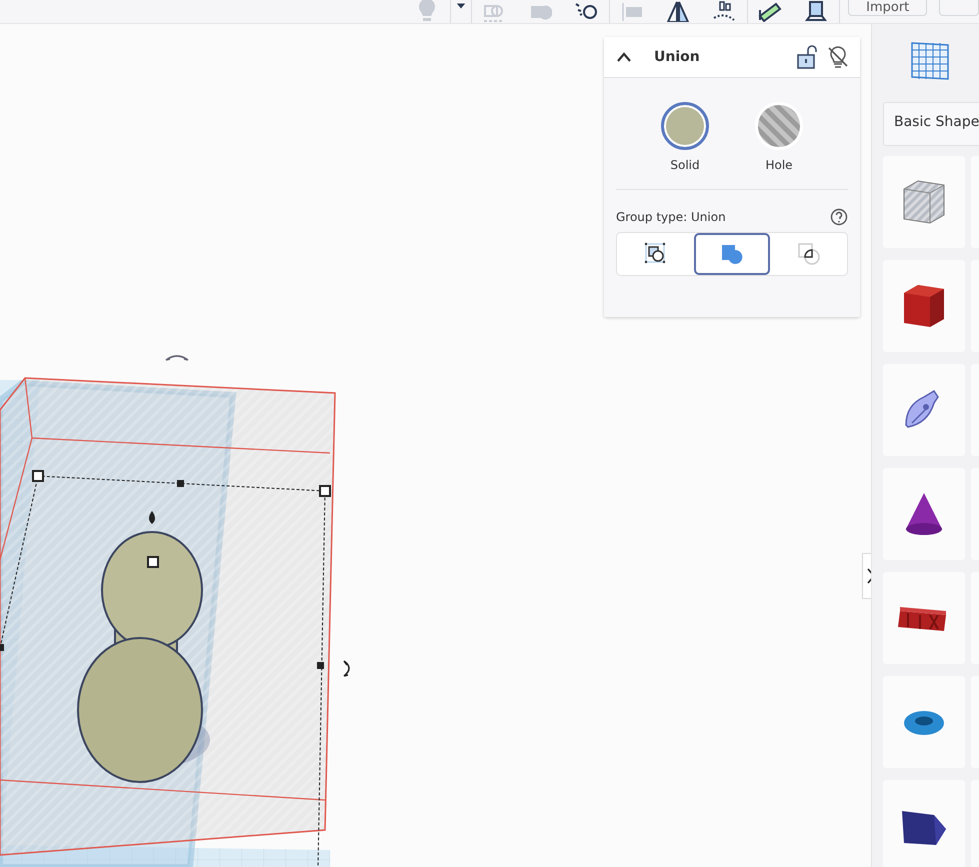  I want to click on ruler-icon, so click(770, 11).